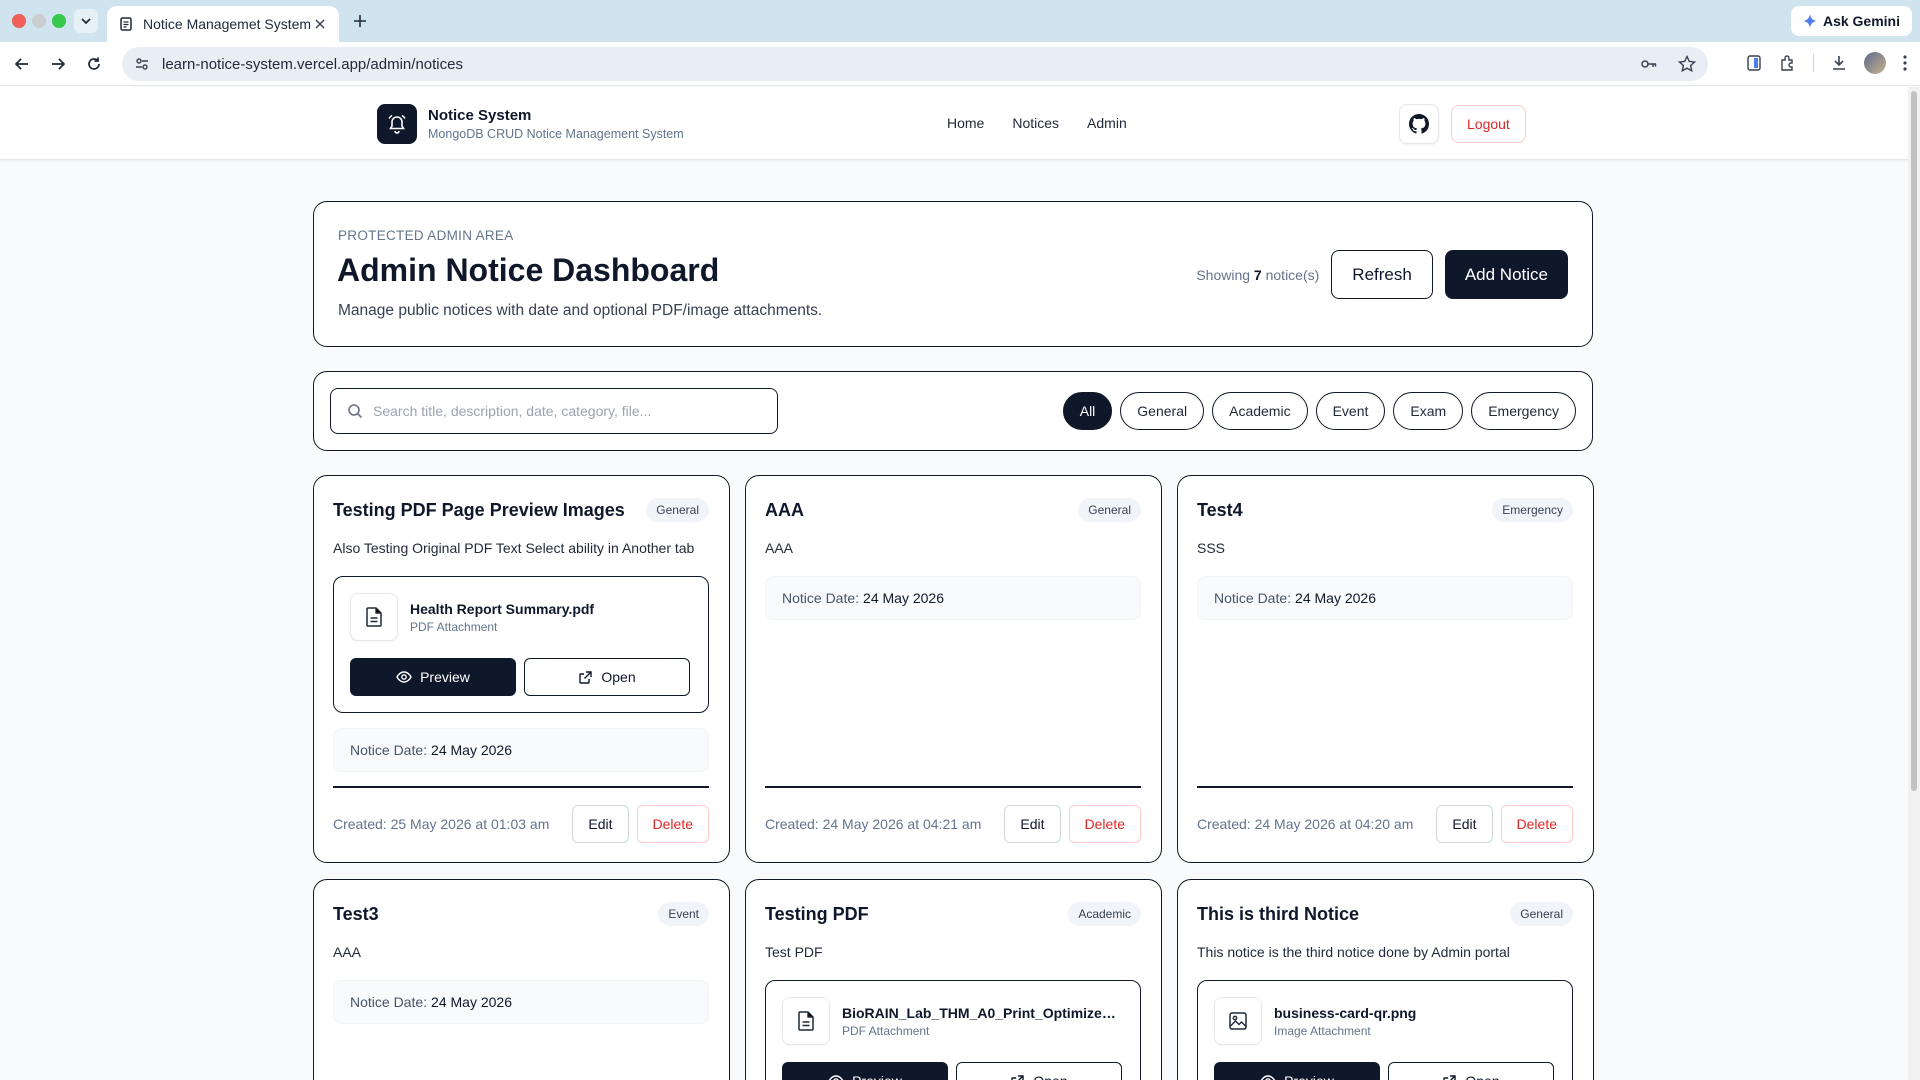  I want to click on ask-gemini-button: Ask Gemini, so click(1851, 21).